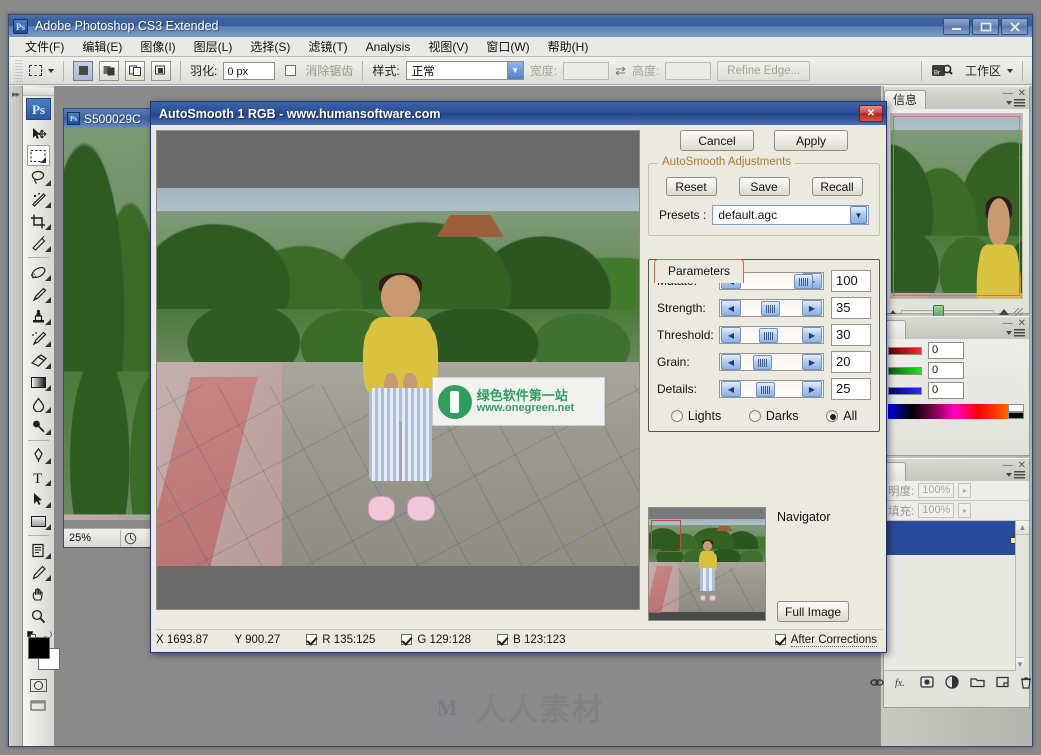 This screenshot has width=1041, height=755. I want to click on tab-layers, so click(895, 471).